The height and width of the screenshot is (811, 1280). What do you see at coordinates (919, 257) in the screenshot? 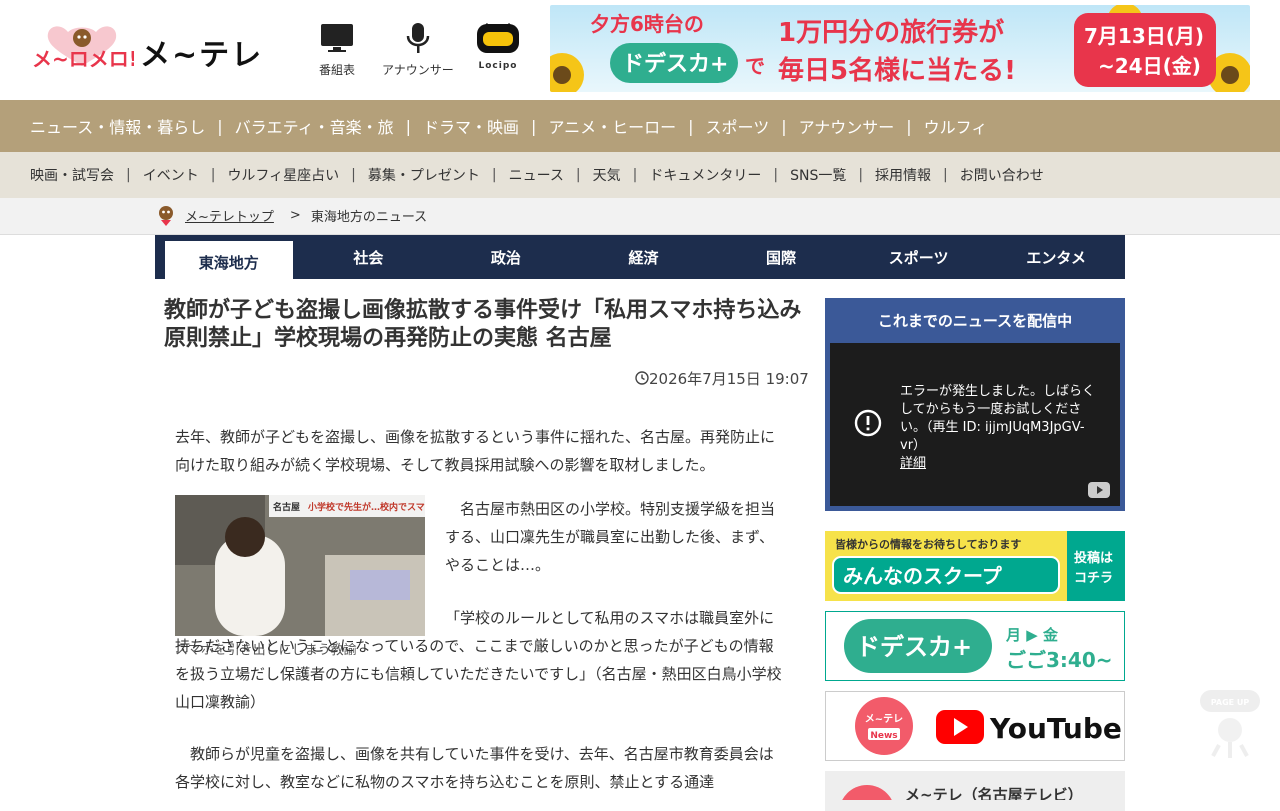
I see `category-tab: スポーツ` at bounding box center [919, 257].